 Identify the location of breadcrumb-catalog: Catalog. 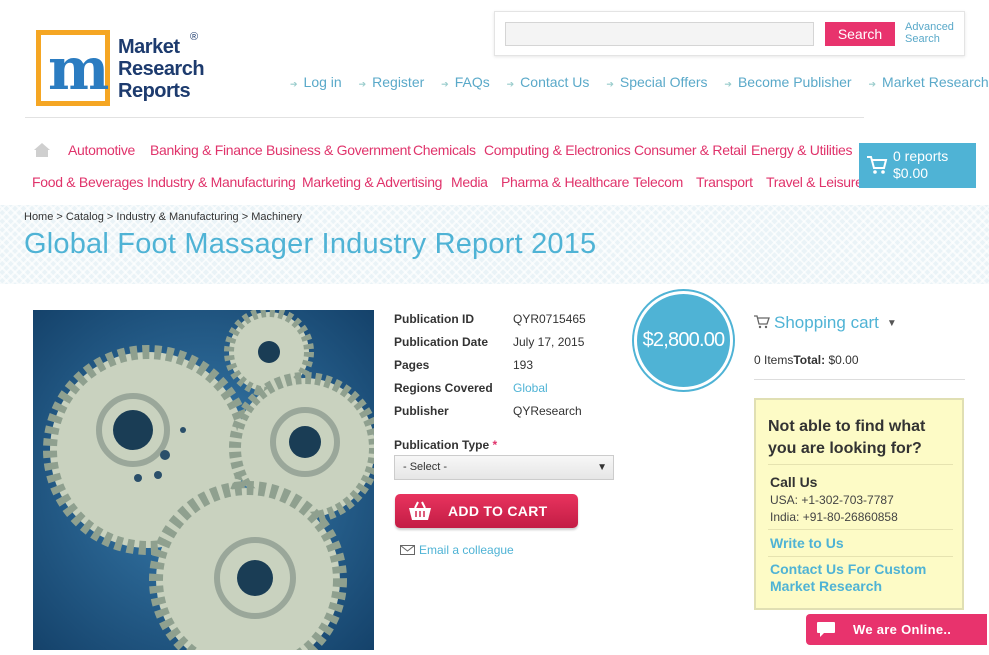
(85, 217).